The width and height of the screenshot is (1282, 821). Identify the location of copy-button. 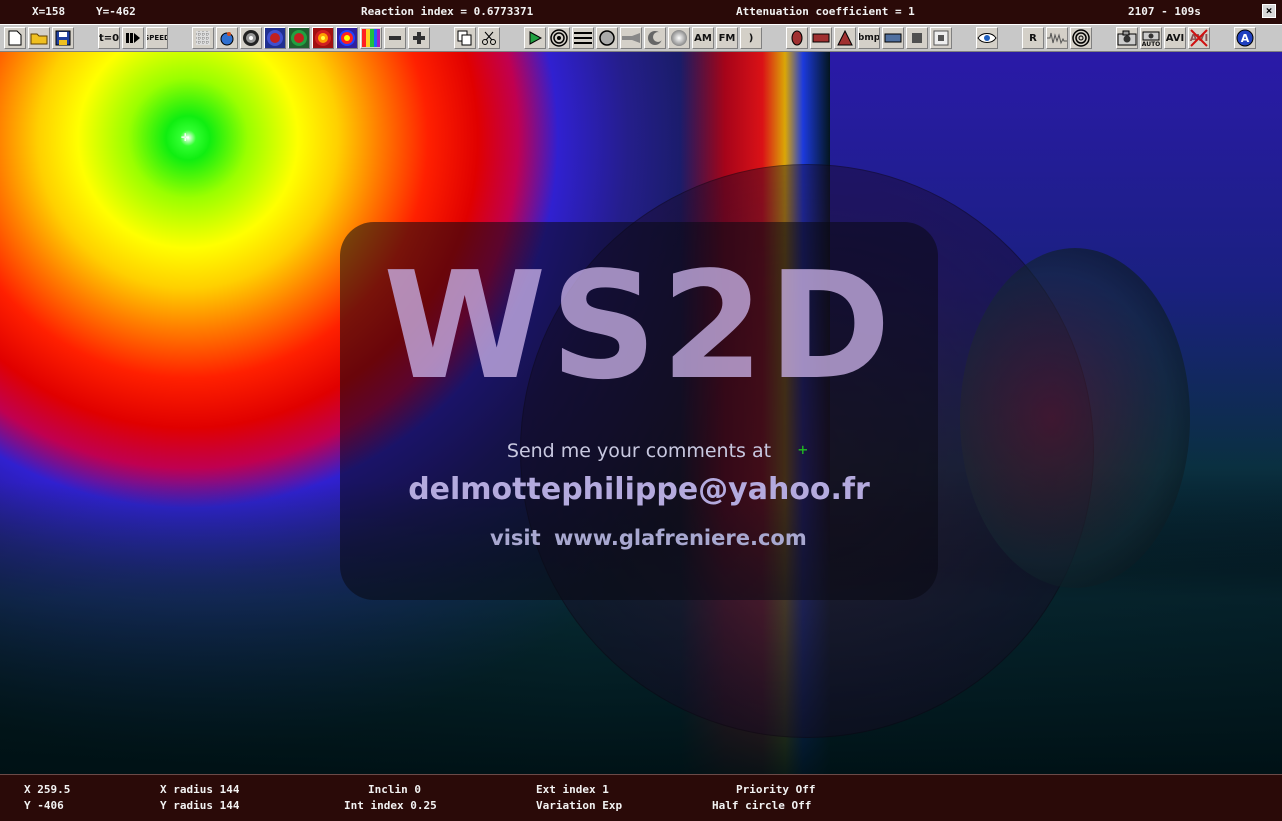
(465, 38).